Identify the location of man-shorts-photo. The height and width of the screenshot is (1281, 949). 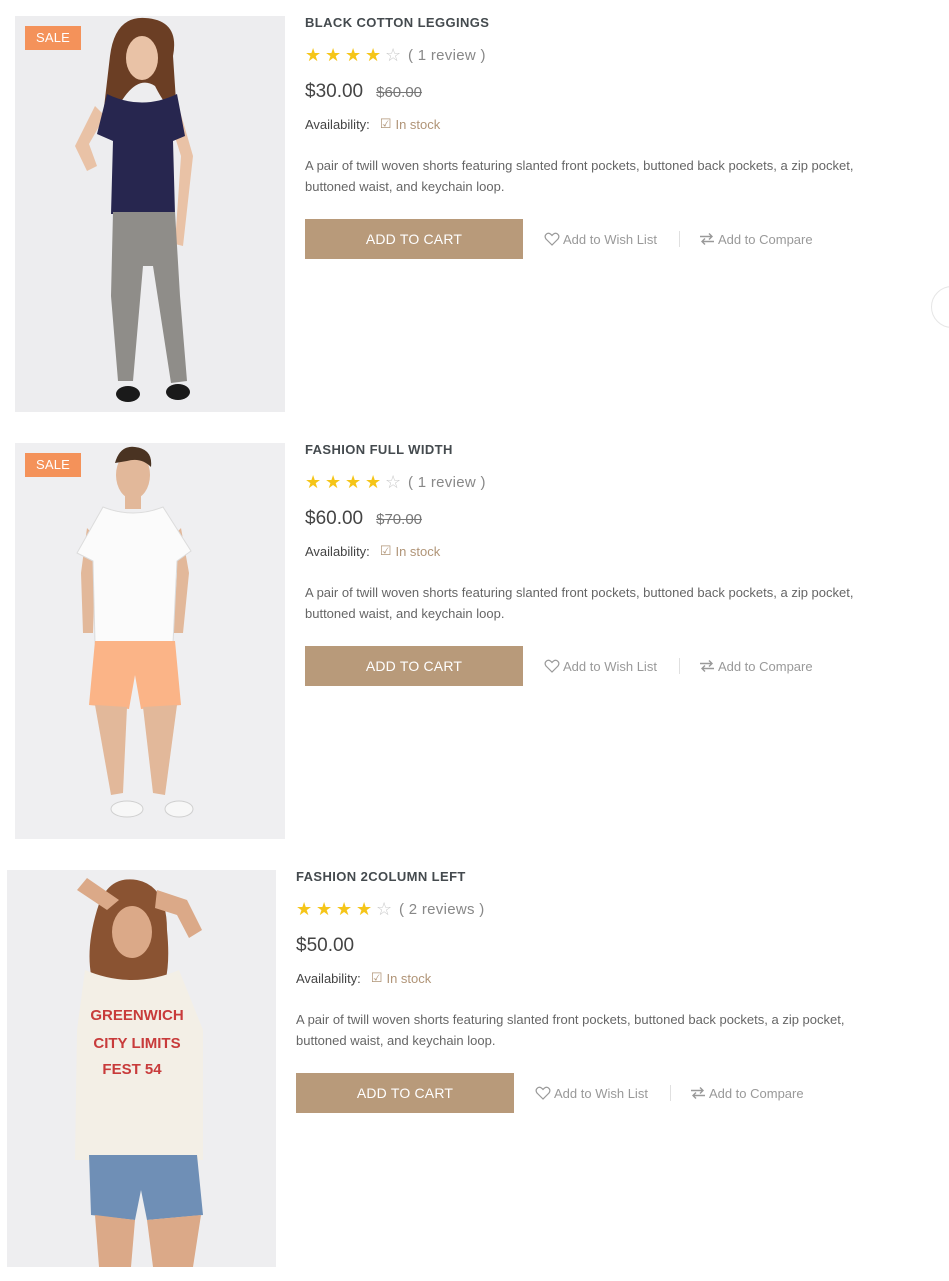
(150, 641).